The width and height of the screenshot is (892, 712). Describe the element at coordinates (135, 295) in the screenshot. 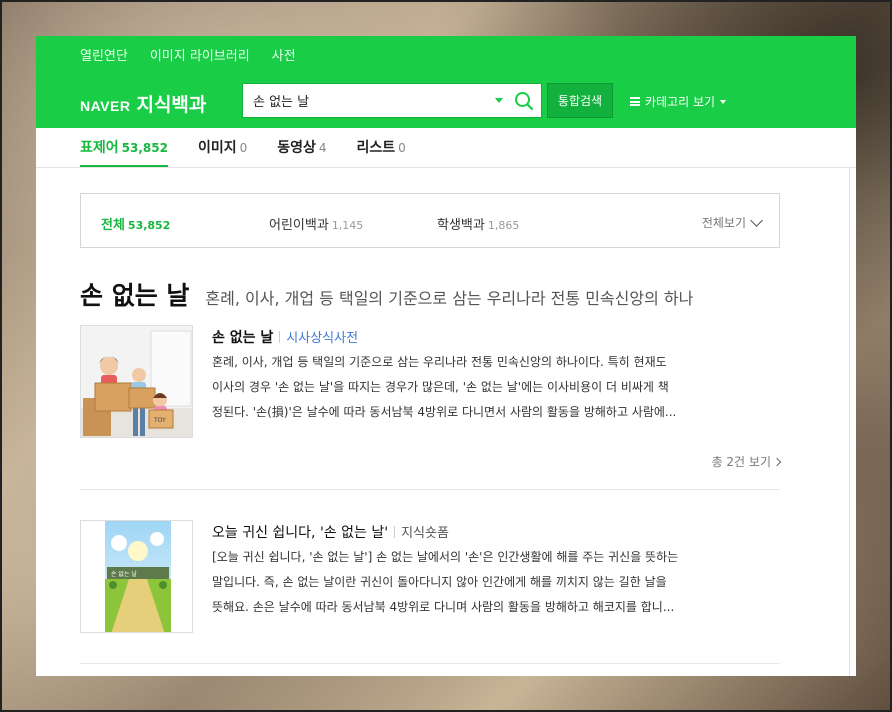

I see `term-title: 손 없는 날` at that location.